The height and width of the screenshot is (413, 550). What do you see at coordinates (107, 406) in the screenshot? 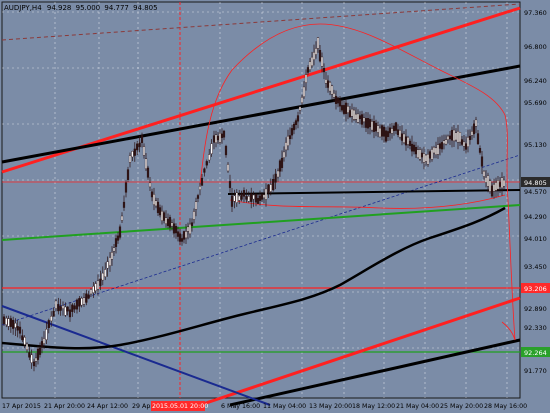
I see `x-tick: 24 Apr 12:00` at bounding box center [107, 406].